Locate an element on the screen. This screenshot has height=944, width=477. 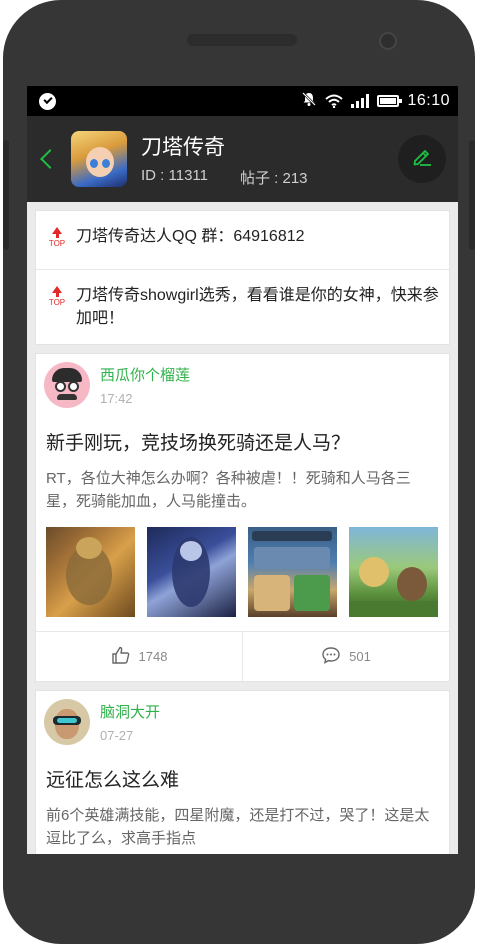
compose-post-button is located at coordinates (422, 159).